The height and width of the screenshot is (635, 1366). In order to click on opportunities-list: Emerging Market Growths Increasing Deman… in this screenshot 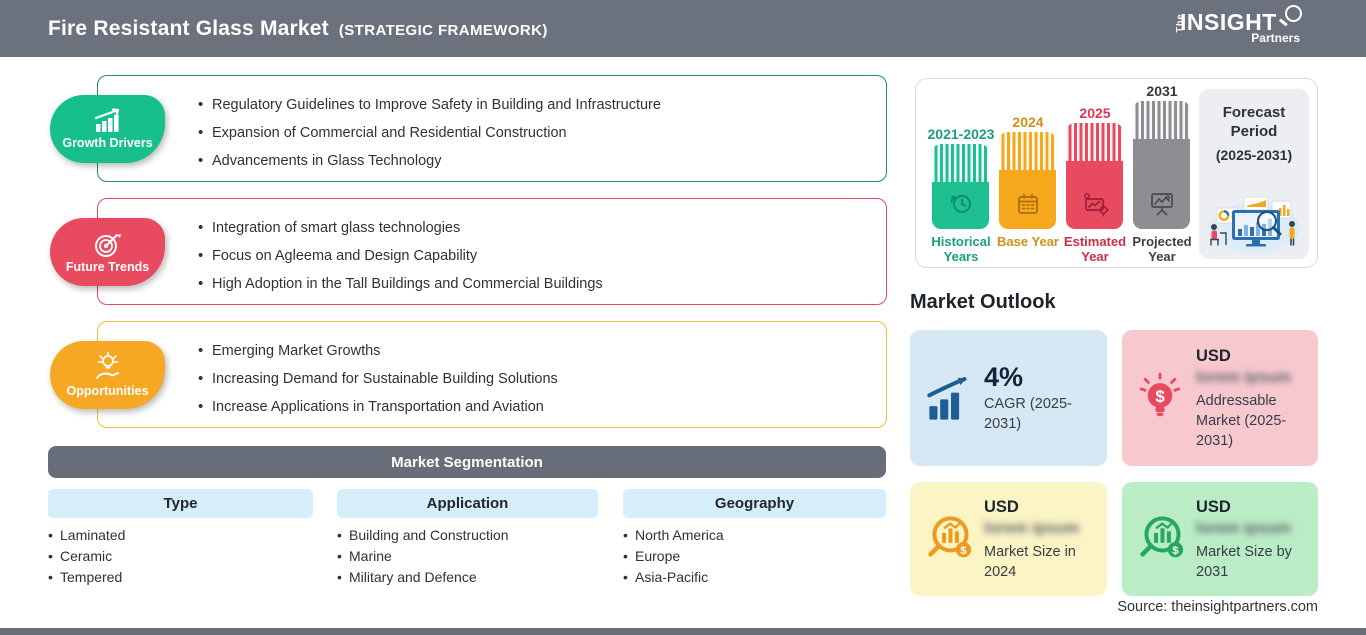, I will do `click(535, 379)`.